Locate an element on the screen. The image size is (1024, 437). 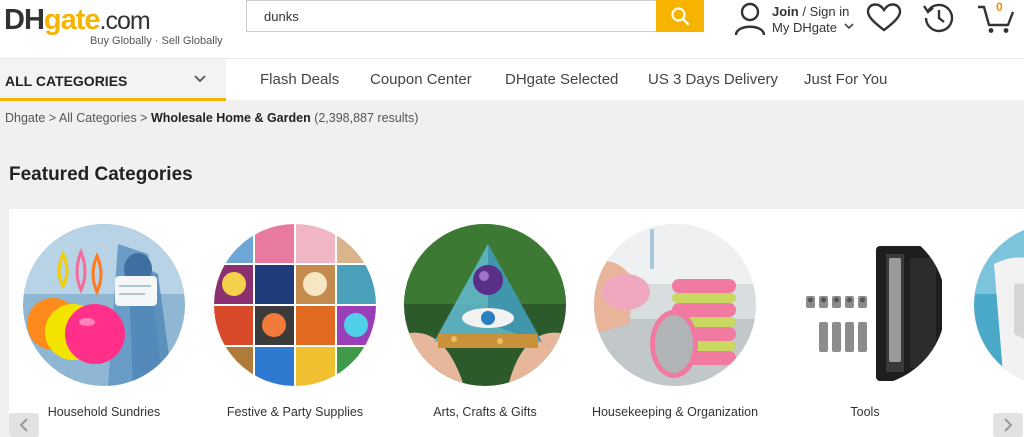
search-box is located at coordinates (475, 16).